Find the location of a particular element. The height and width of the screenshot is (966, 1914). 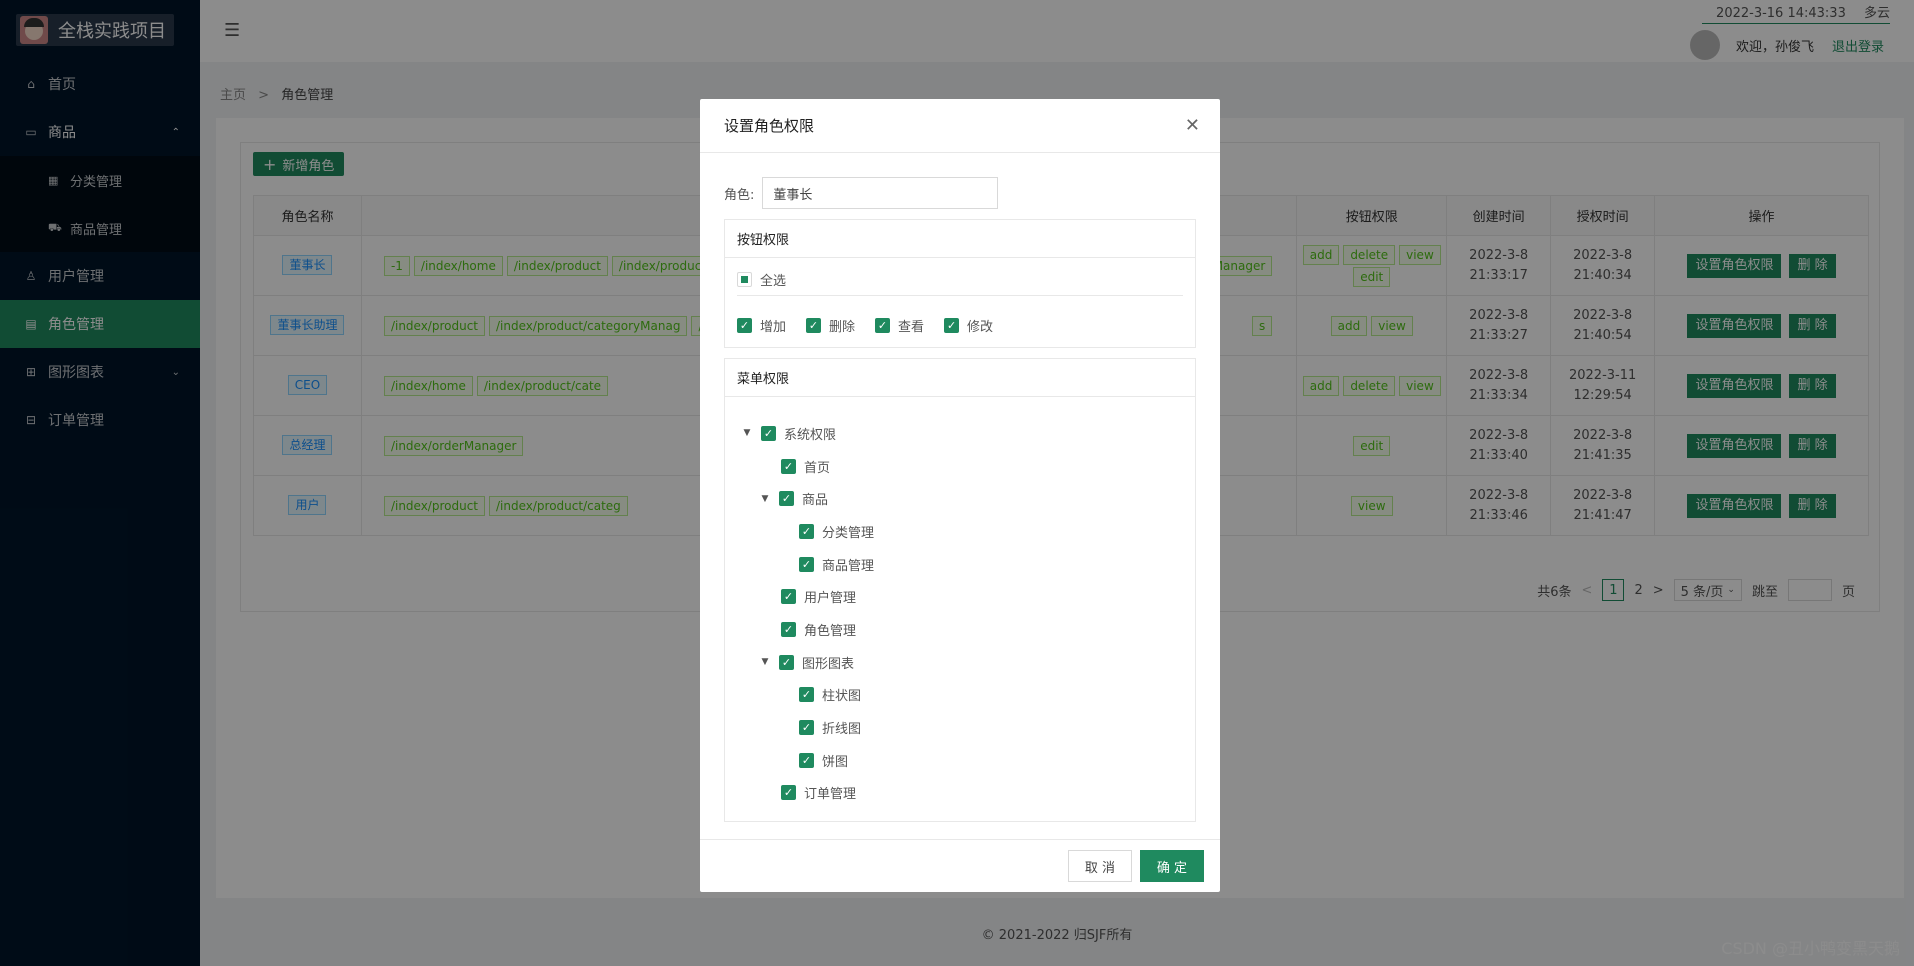

tree-node-goods: ▼ ✓ 商品 is located at coordinates (960, 498).